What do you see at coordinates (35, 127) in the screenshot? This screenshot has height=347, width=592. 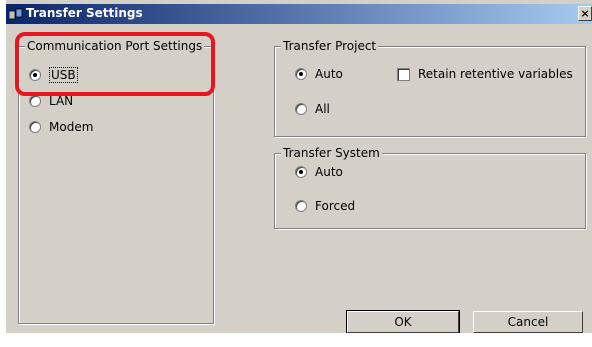 I see `radio-modem-circle` at bounding box center [35, 127].